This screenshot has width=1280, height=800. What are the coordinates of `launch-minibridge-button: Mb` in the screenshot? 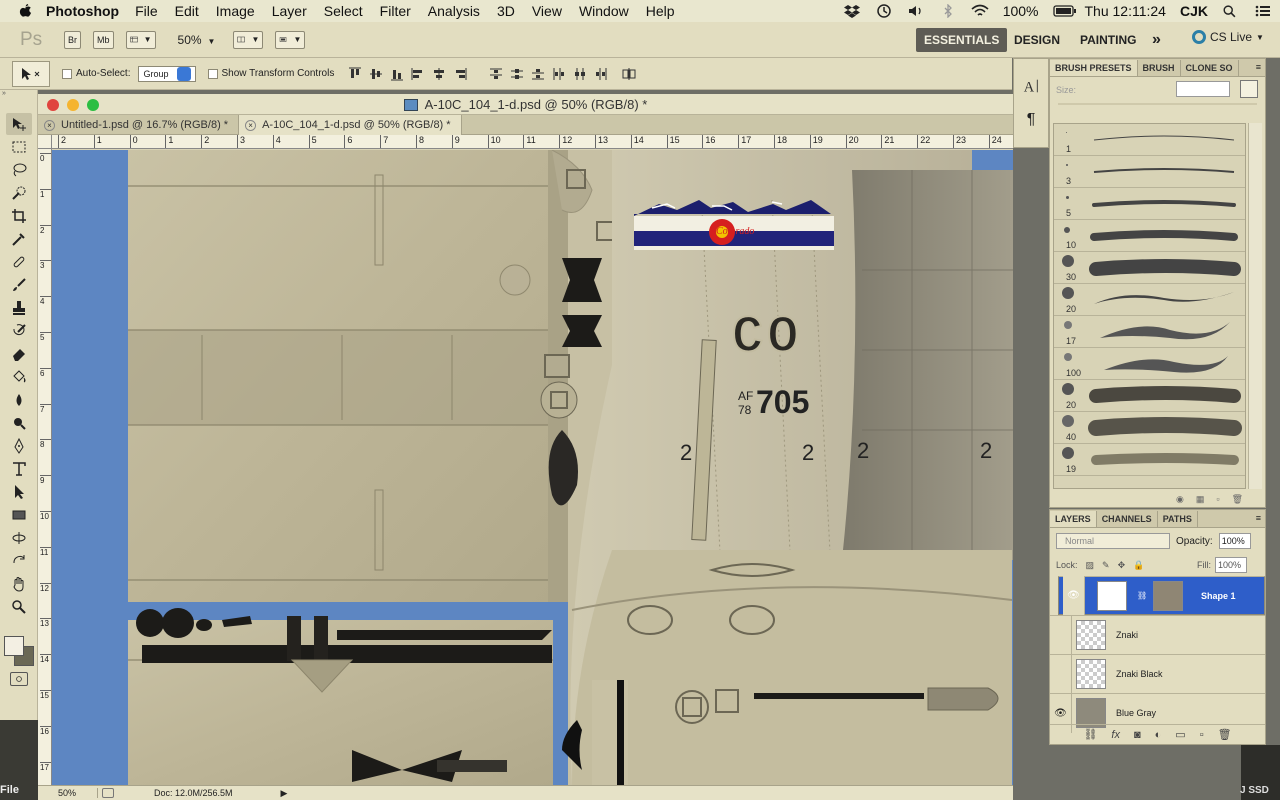 It's located at (103, 39).